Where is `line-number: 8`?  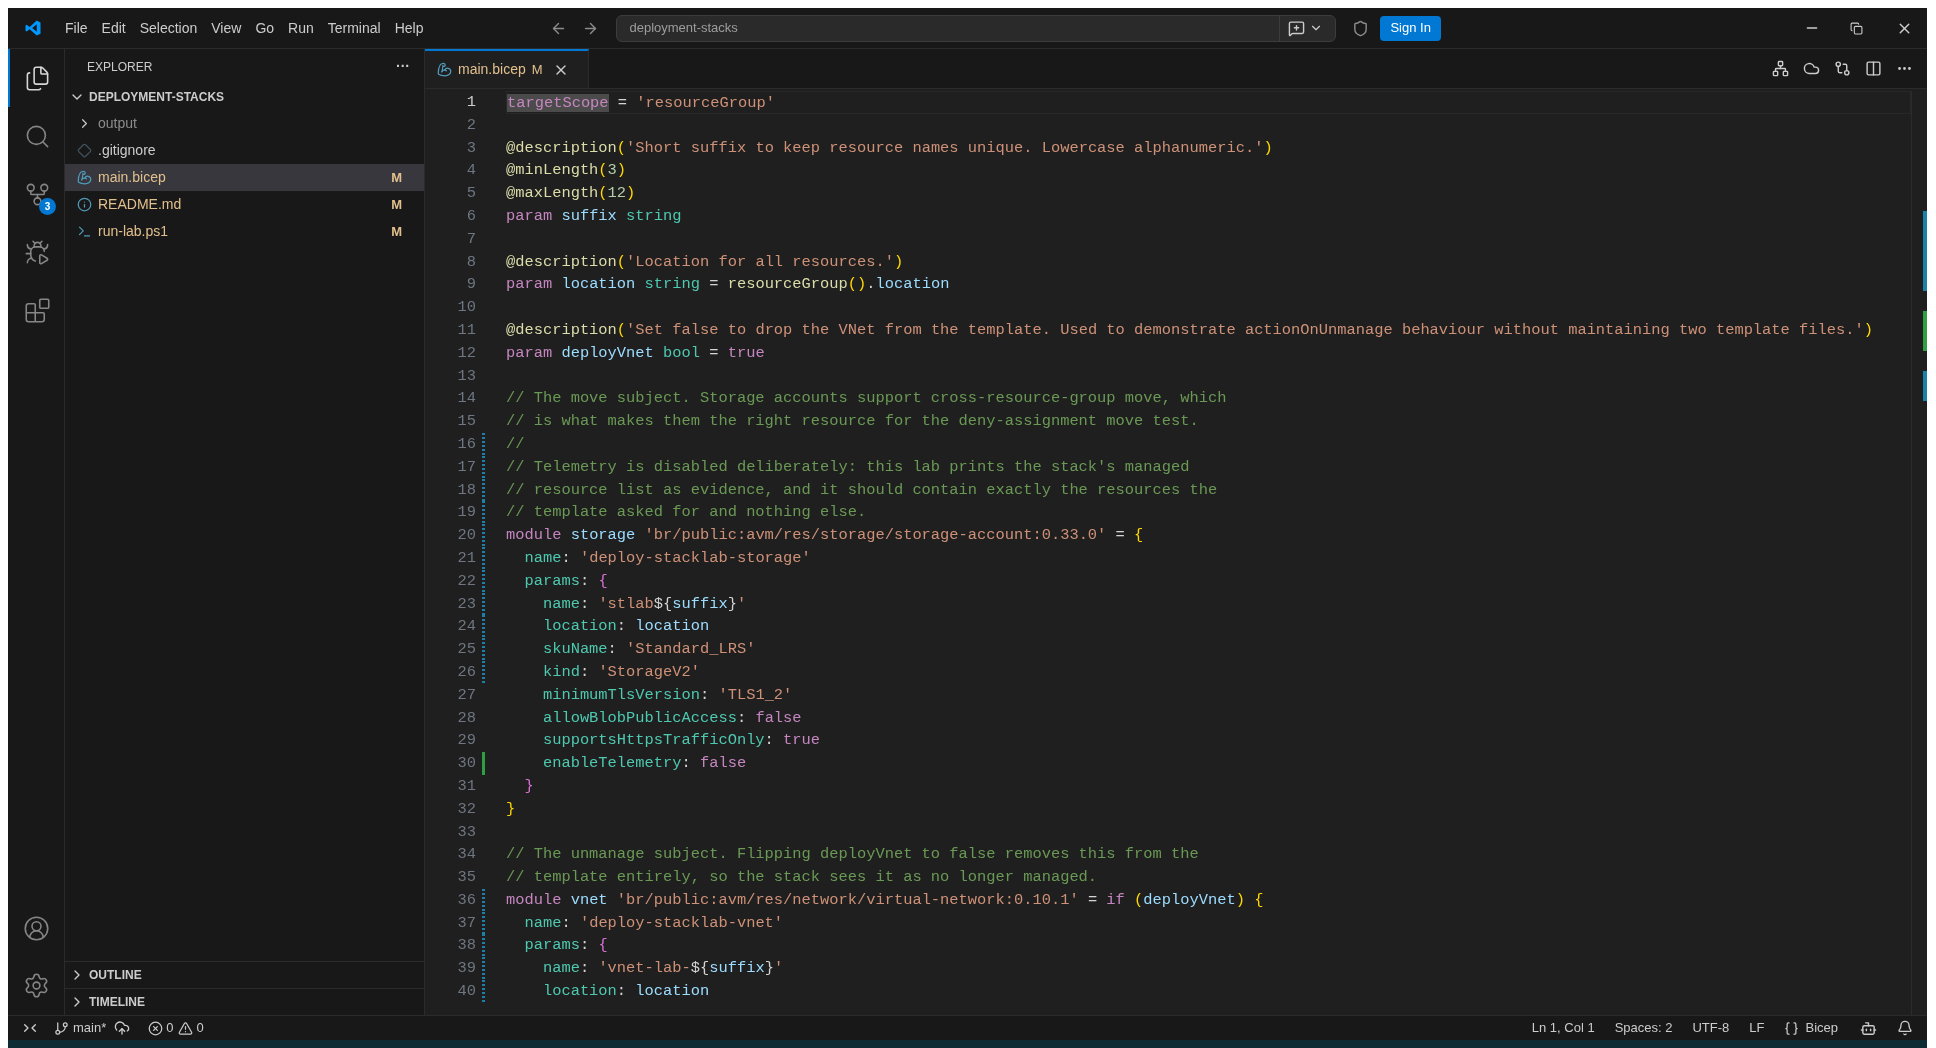
line-number: 8 is located at coordinates (470, 262).